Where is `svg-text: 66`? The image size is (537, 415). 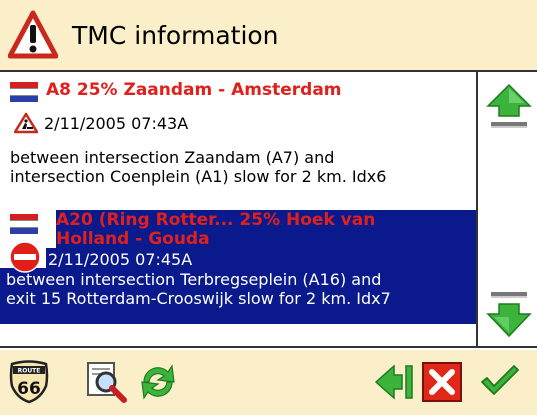 svg-text: 66 is located at coordinates (29, 389).